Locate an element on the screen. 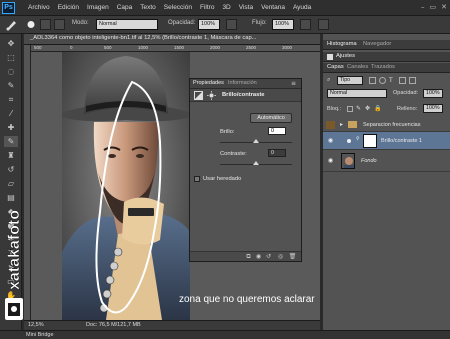 Image resolution: width=450 pixels, height=339 pixels. modo-label: Modo: is located at coordinates (80, 23).